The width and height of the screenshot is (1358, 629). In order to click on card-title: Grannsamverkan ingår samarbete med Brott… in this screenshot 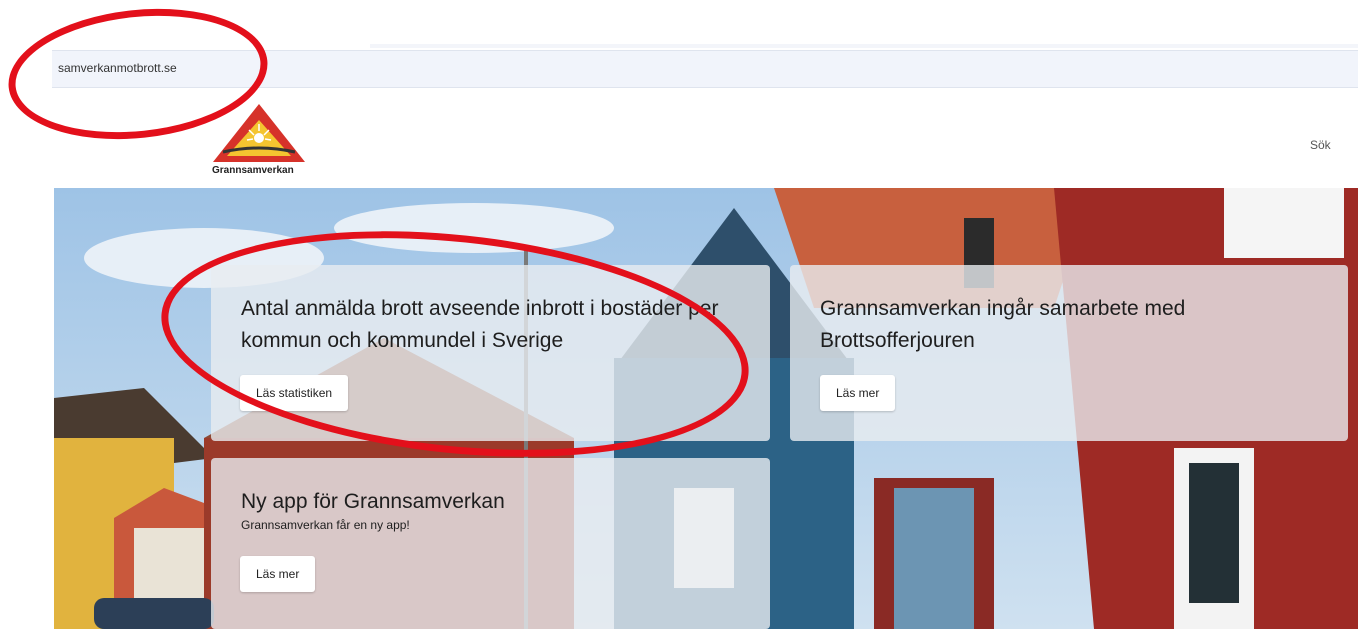, I will do `click(1003, 324)`.